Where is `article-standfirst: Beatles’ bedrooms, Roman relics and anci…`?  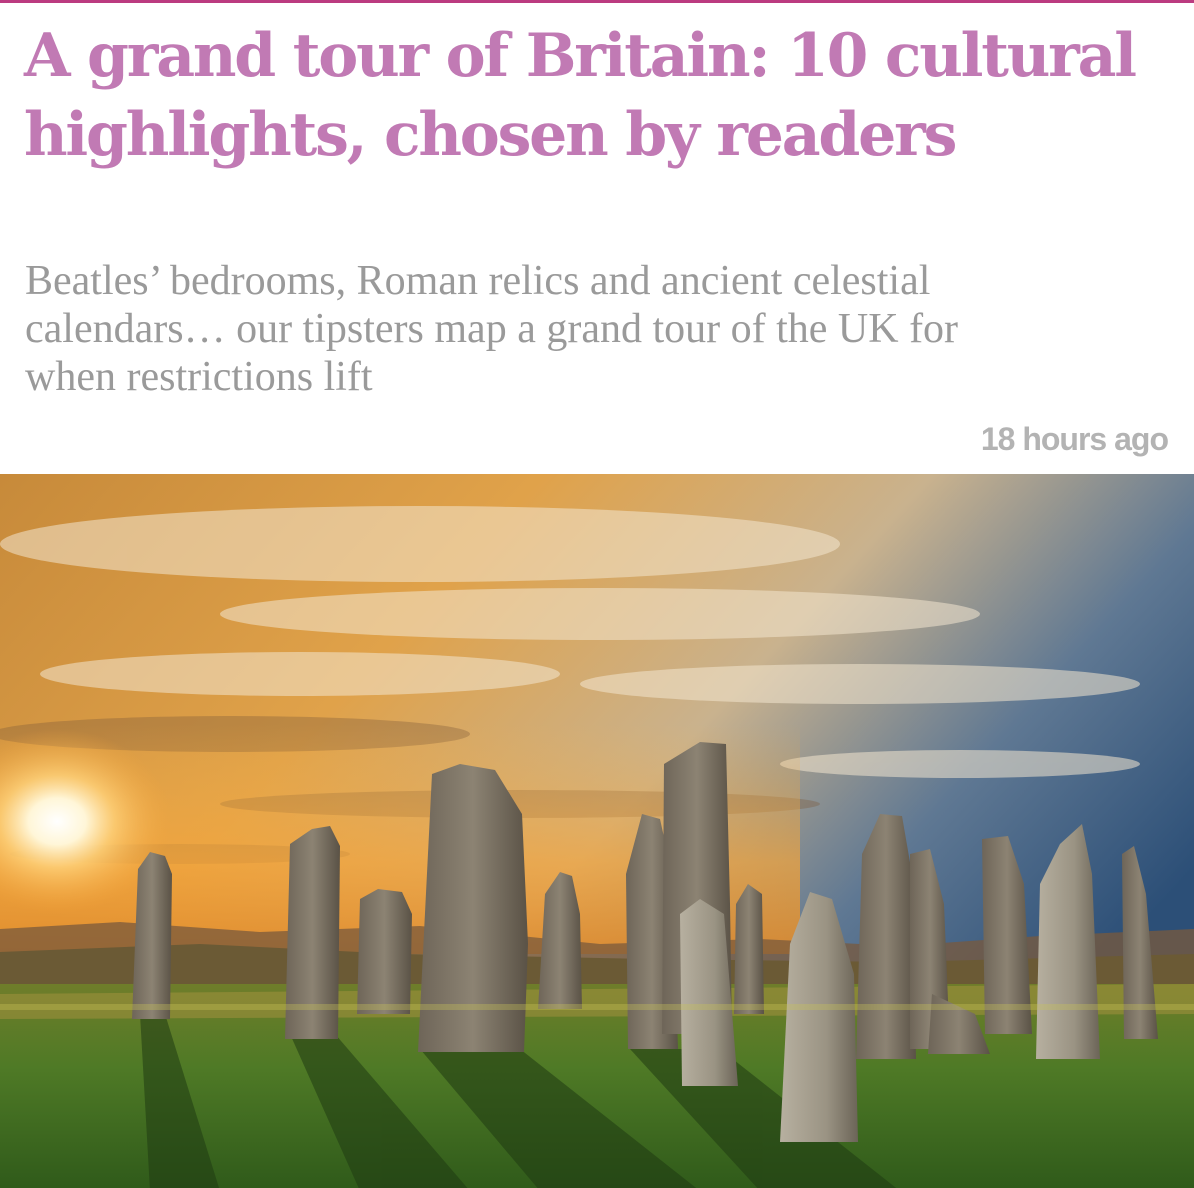 article-standfirst: Beatles’ bedrooms, Roman relics and anci… is located at coordinates (492, 329).